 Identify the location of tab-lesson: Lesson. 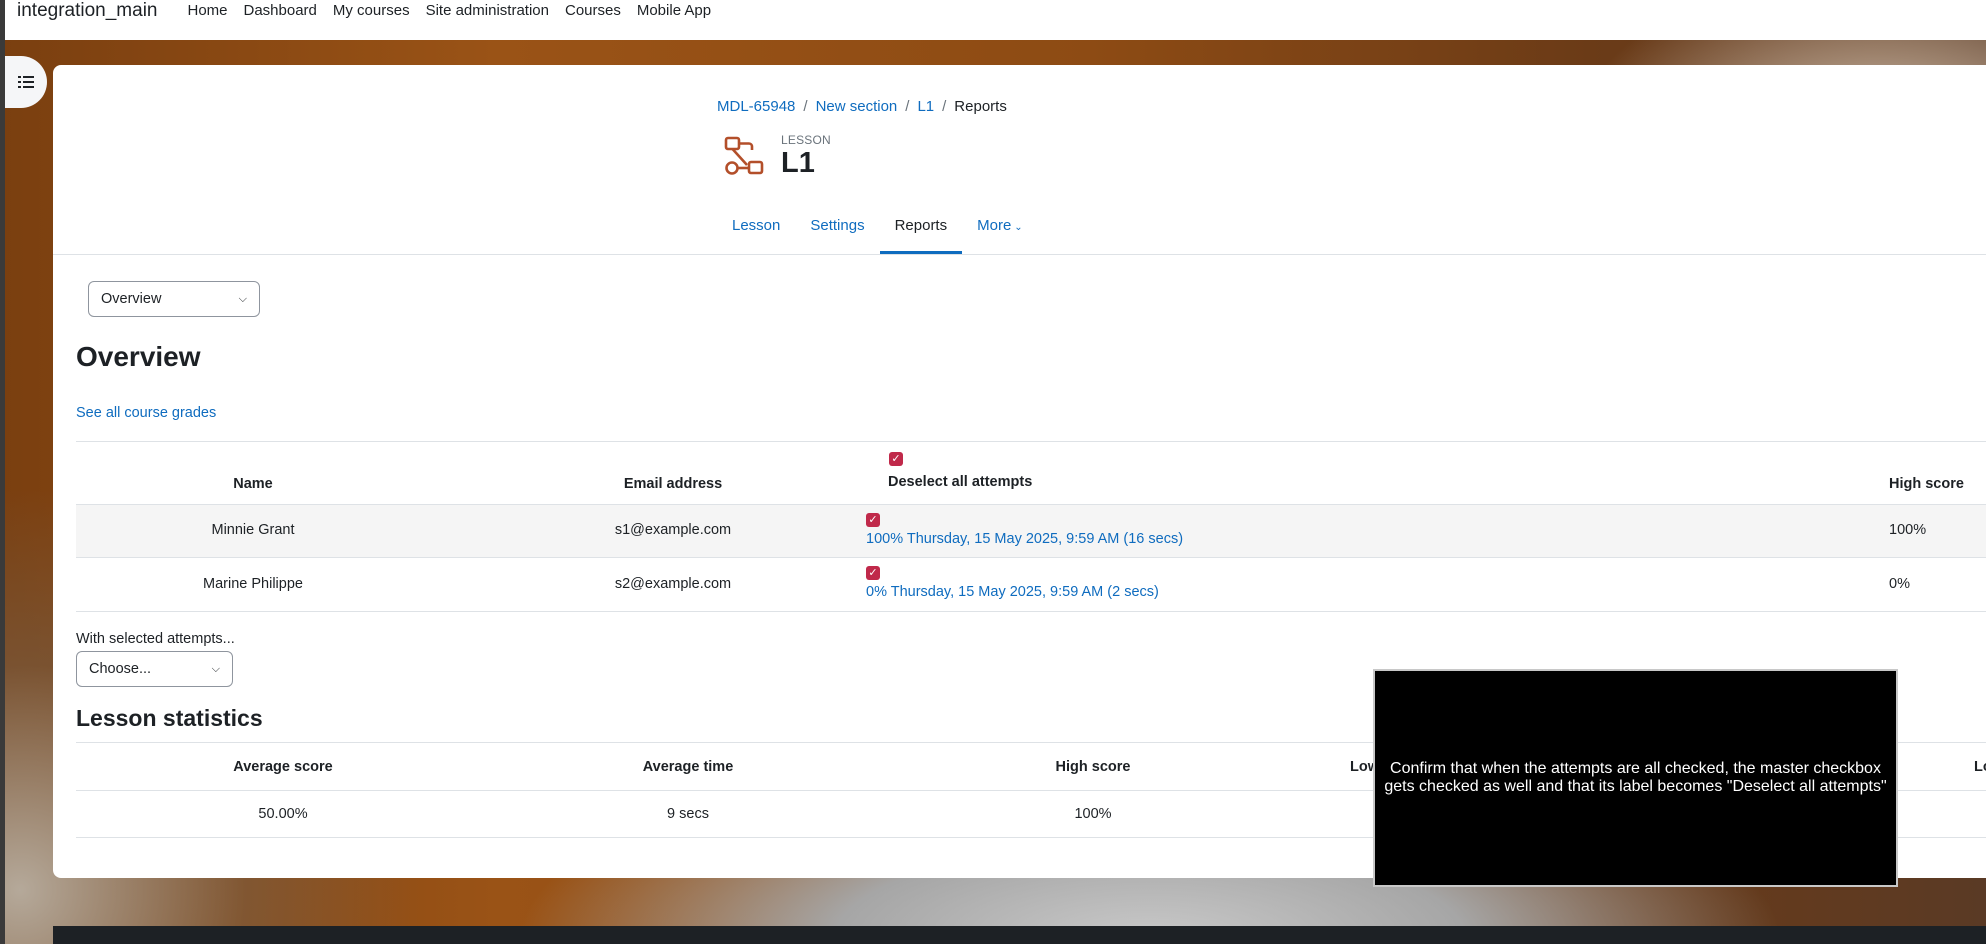
(756, 226).